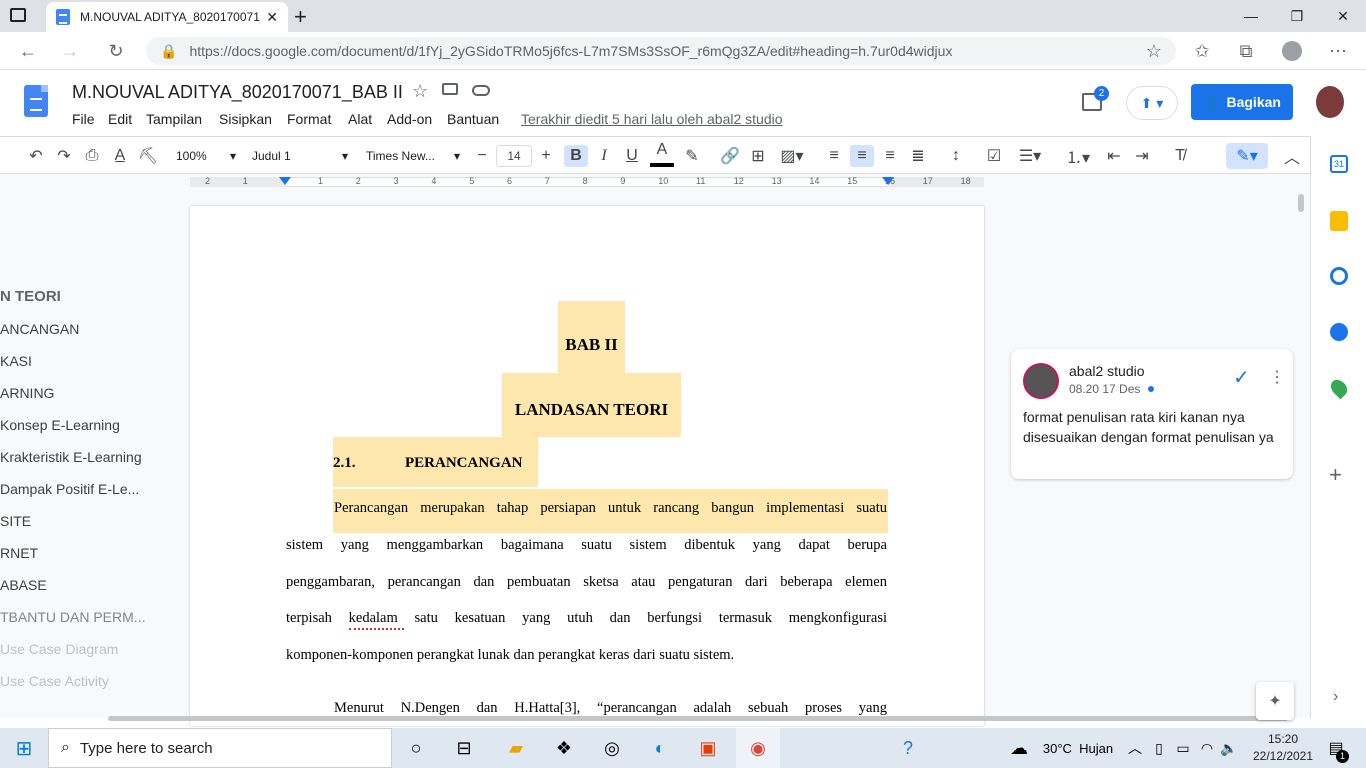 The width and height of the screenshot is (1366, 768). I want to click on outline-item: SITE, so click(15, 521).